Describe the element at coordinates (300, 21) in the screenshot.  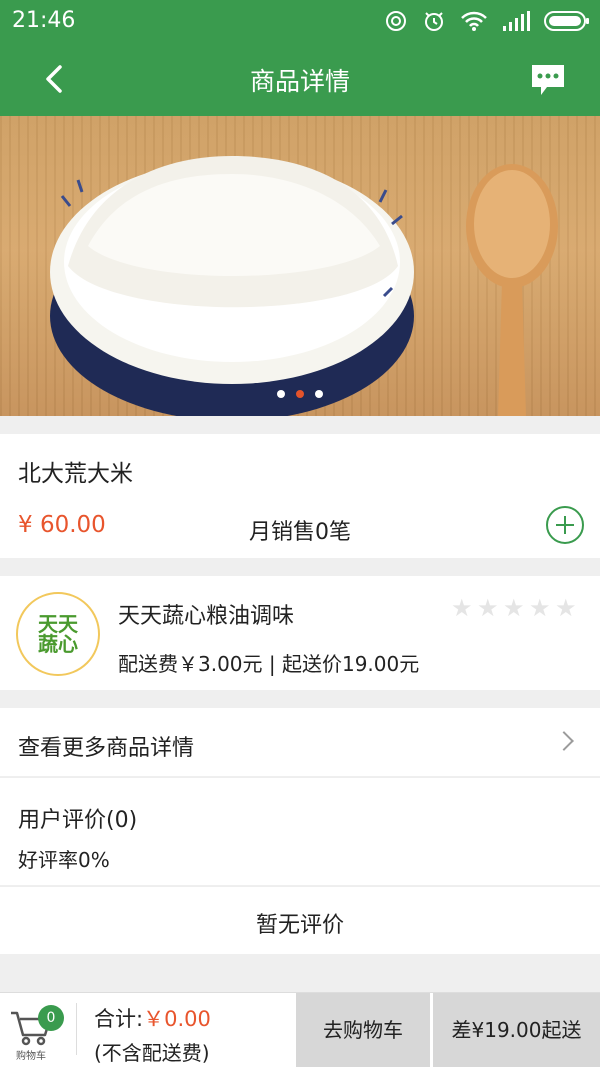
I see `status-bar: 21:46` at that location.